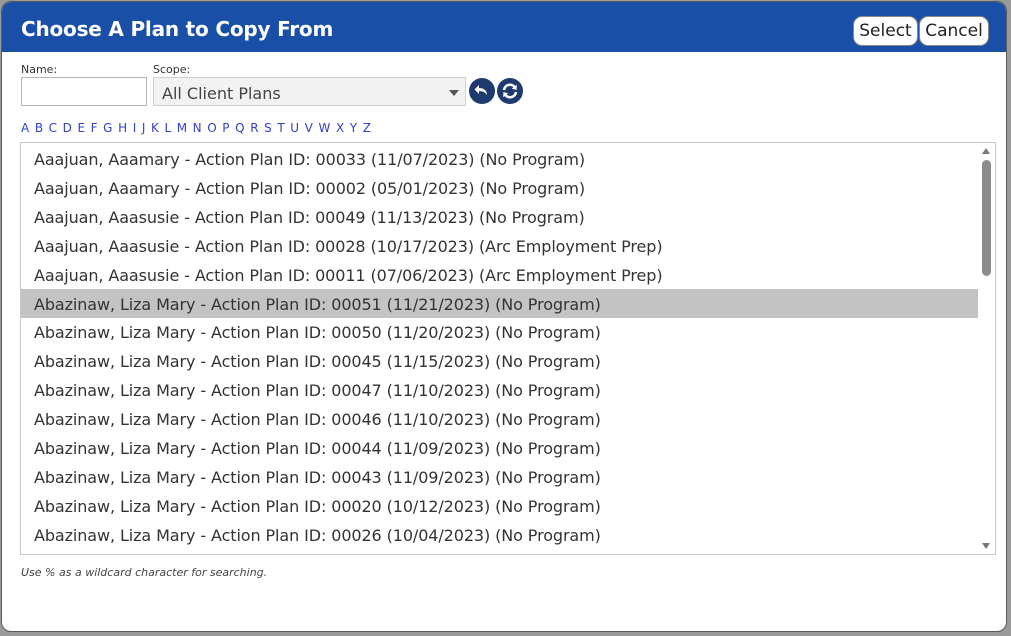 This screenshot has width=1011, height=636. What do you see at coordinates (177, 29) in the screenshot?
I see `dialog-title: Choose A Plan to Copy From` at bounding box center [177, 29].